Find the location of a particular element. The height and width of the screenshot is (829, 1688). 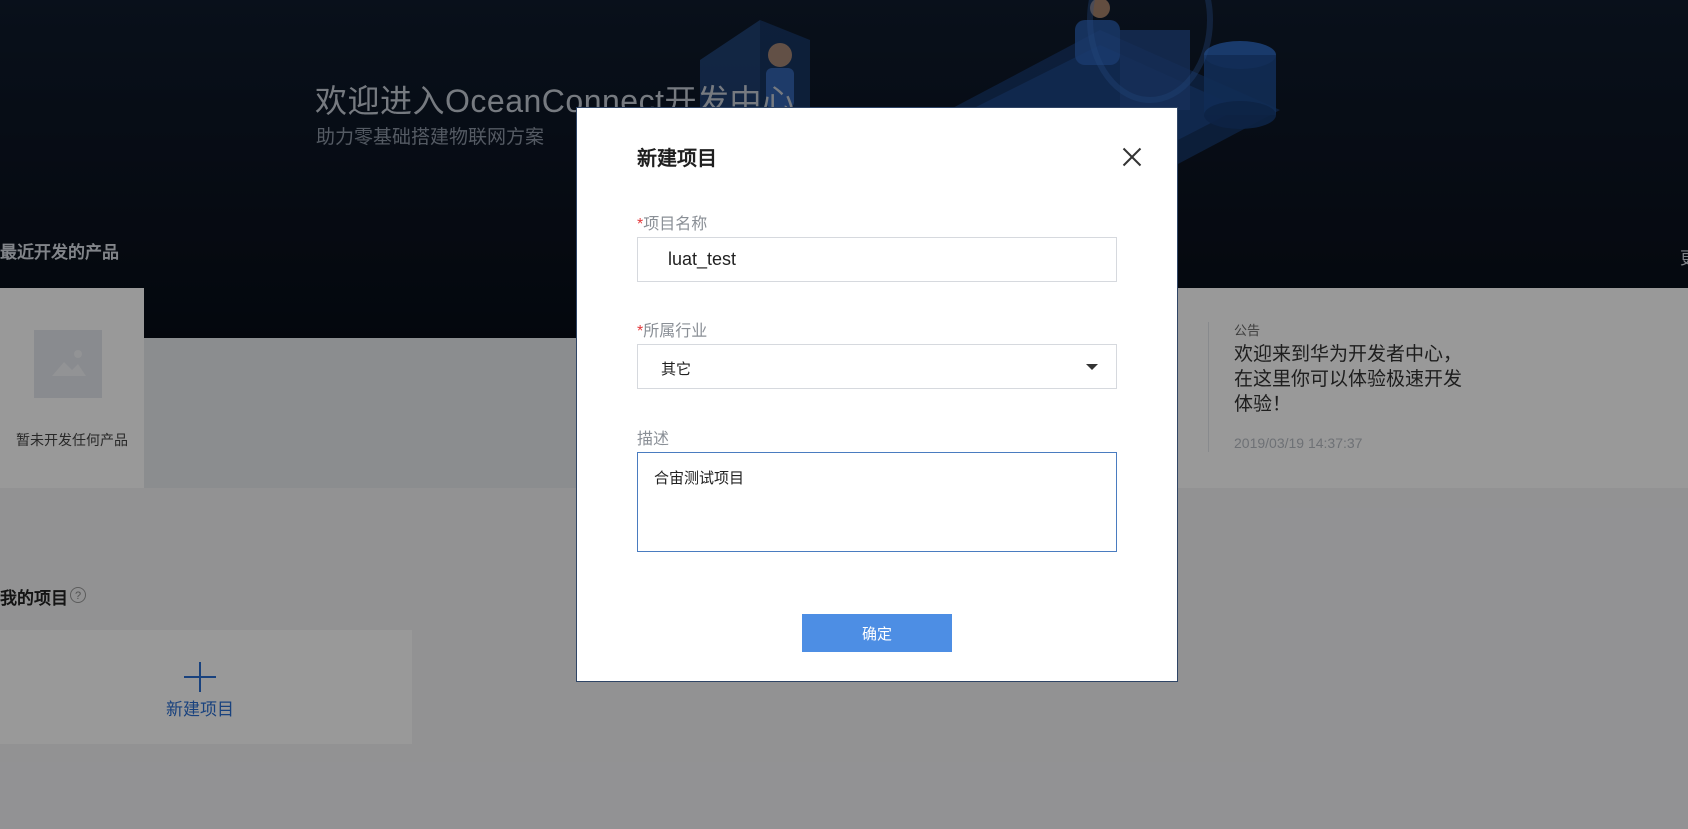

project-name-label: *项目名称 is located at coordinates (672, 224).